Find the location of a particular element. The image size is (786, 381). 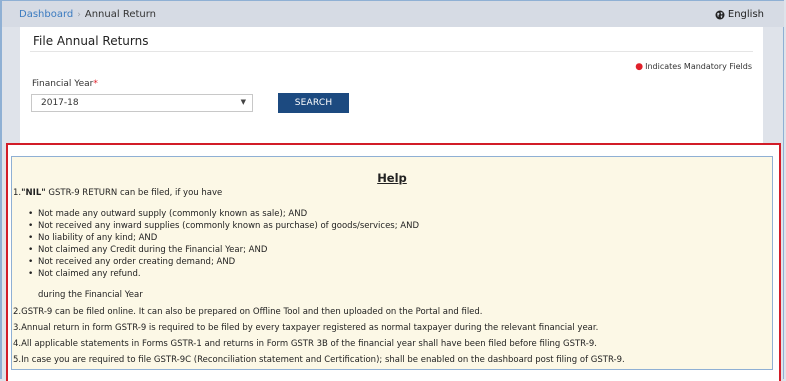

chevron-down-icon: ▼ is located at coordinates (243, 102).